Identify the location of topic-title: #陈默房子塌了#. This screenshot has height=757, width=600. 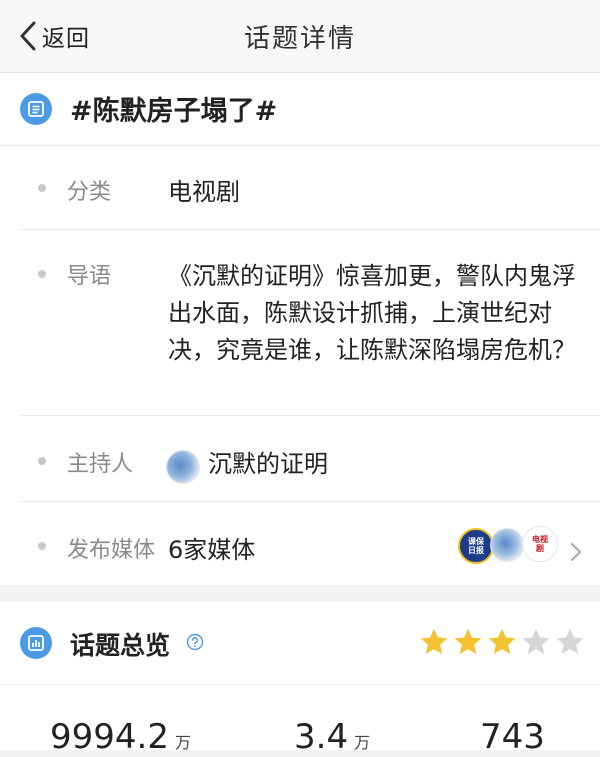
(174, 111).